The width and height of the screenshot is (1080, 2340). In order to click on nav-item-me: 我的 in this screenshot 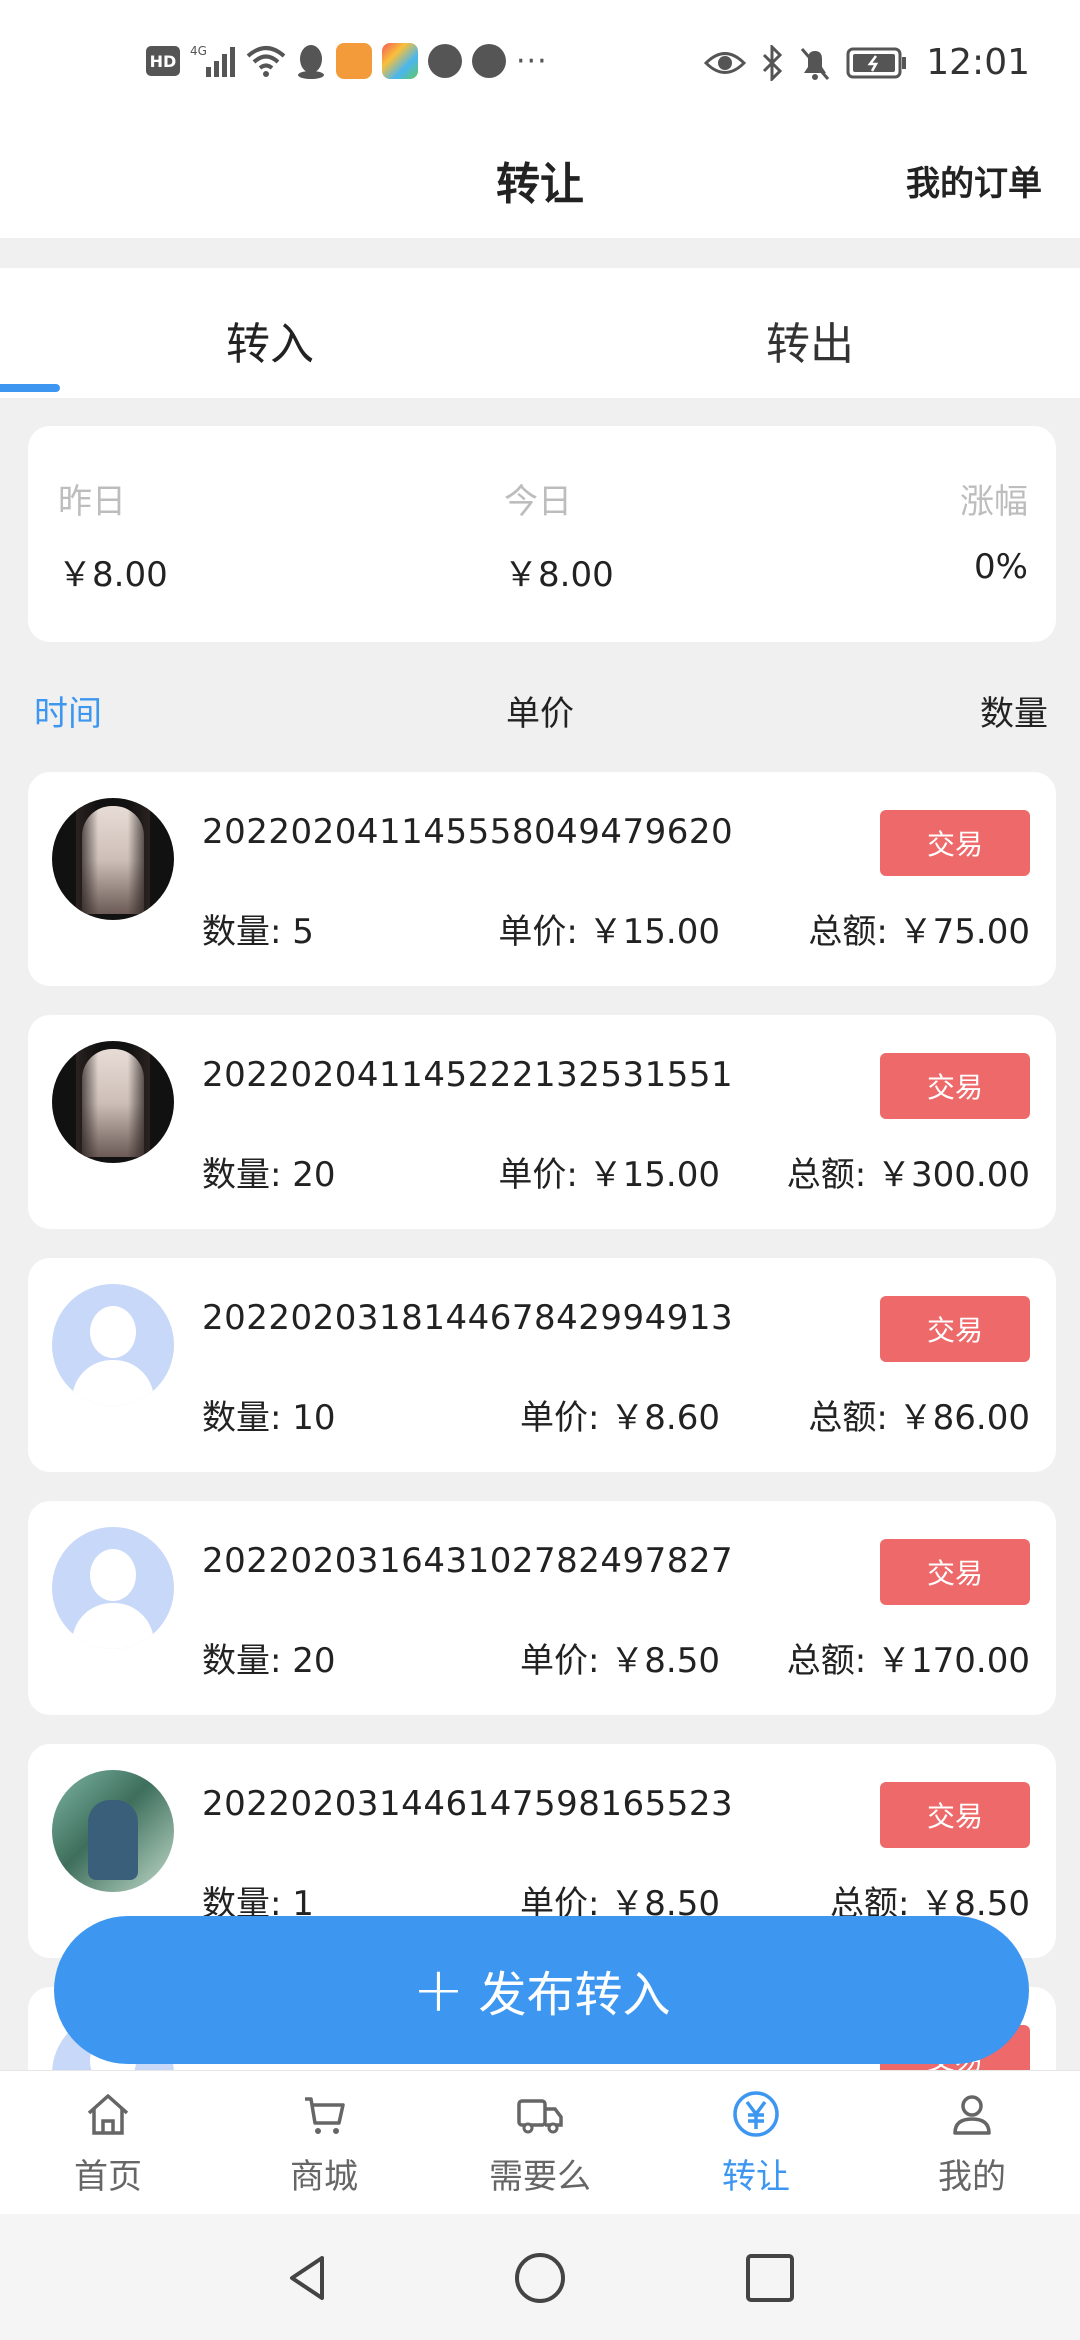, I will do `click(972, 2143)`.